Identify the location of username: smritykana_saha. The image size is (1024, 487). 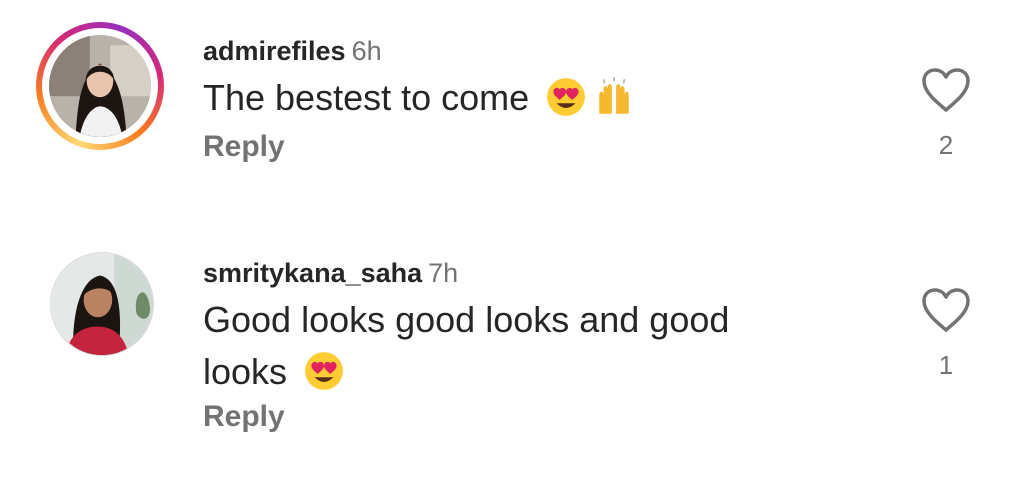
(312, 273).